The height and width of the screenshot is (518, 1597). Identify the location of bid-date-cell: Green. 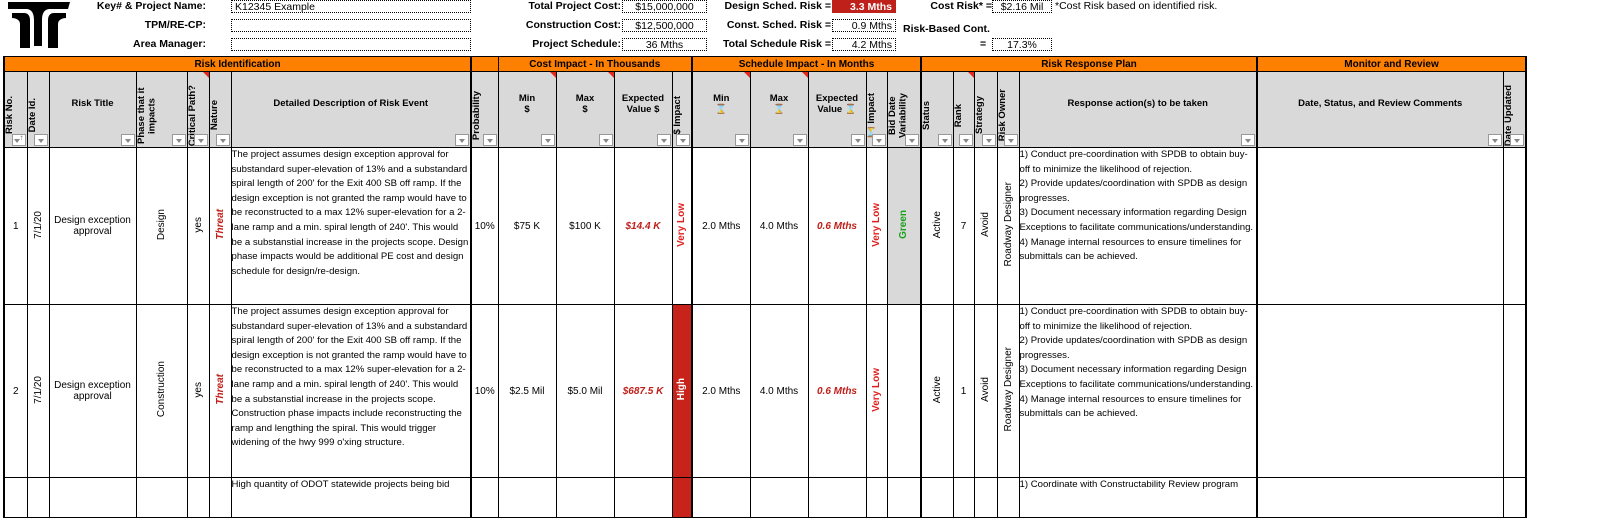
(904, 226).